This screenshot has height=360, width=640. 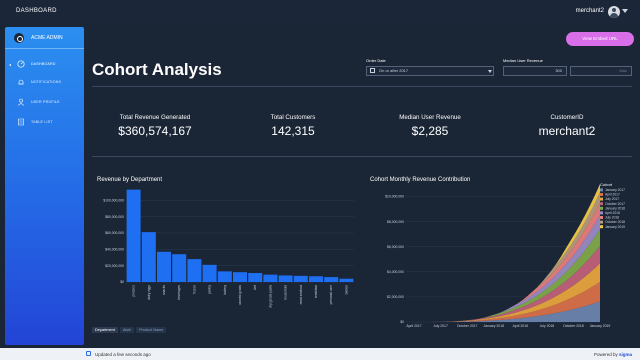 I want to click on y-tick-label: $100,000,000, so click(x=113, y=200).